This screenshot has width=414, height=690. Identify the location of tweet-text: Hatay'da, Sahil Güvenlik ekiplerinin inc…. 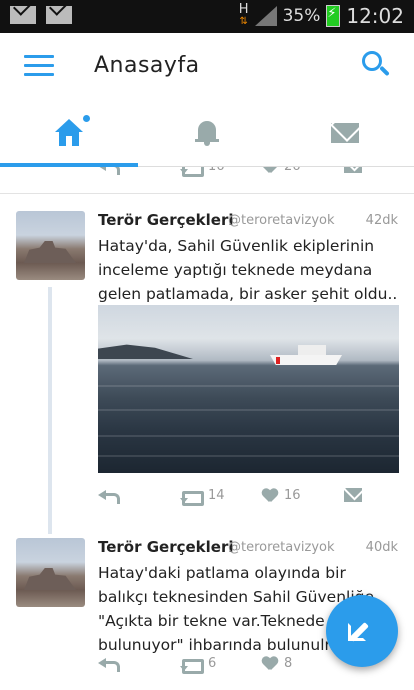
(248, 270).